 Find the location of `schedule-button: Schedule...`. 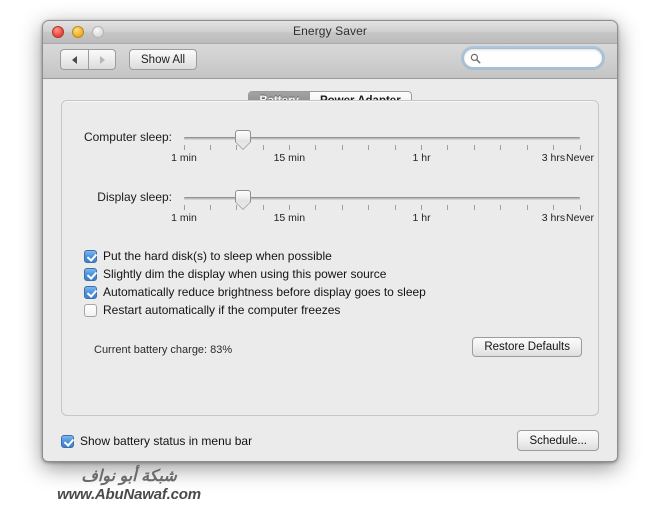

schedule-button: Schedule... is located at coordinates (558, 440).